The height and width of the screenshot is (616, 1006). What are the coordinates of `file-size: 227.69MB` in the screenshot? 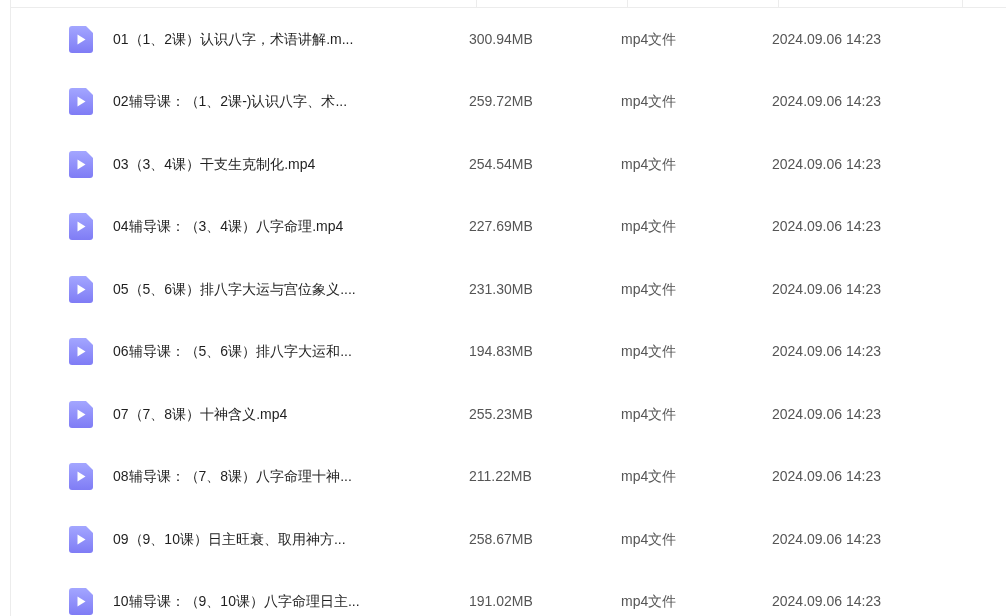 It's located at (501, 226).